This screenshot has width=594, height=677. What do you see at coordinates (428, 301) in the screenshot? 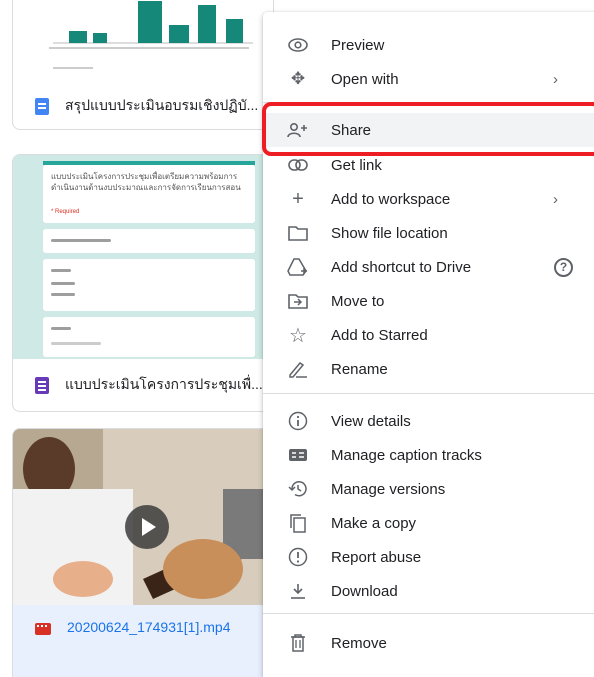
I see `menu-item-move-to: Move to` at bounding box center [428, 301].